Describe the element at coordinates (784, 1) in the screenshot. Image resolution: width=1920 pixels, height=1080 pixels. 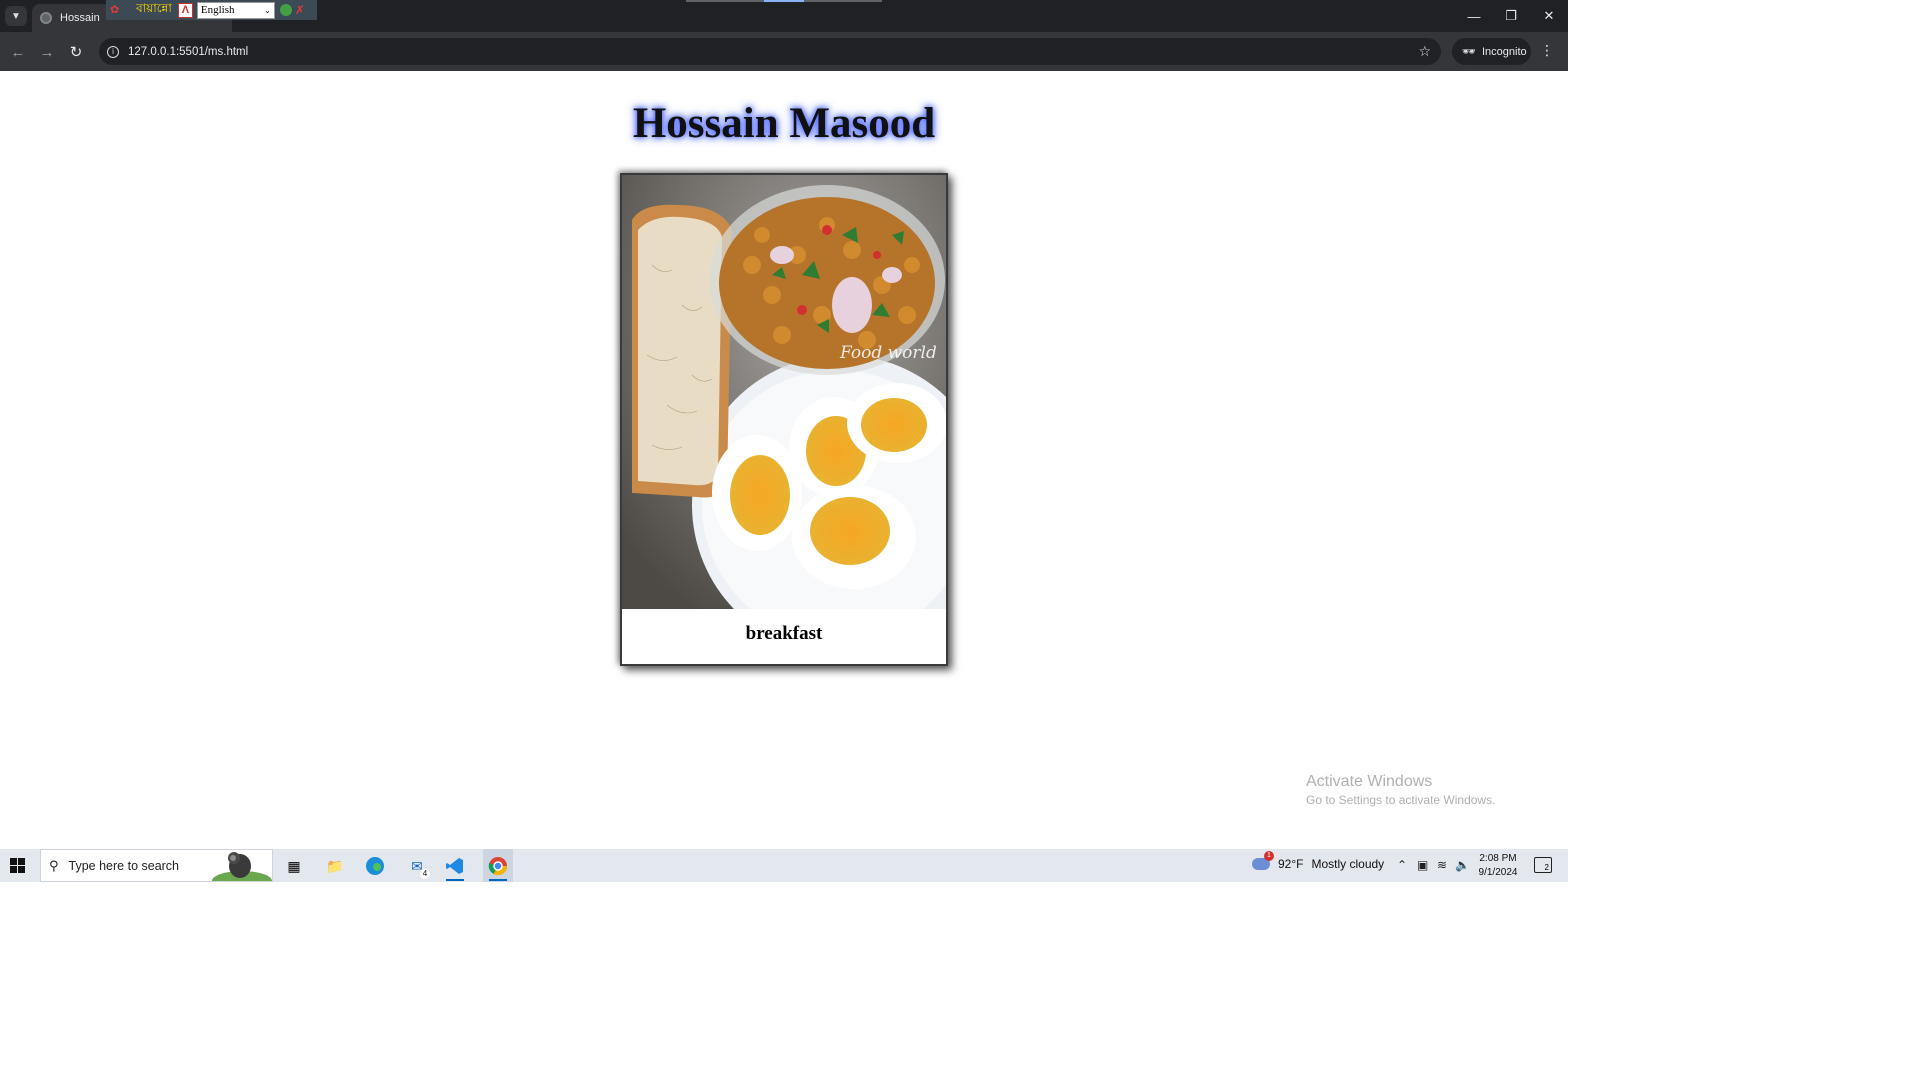
I see `window-drag-indicator` at that location.